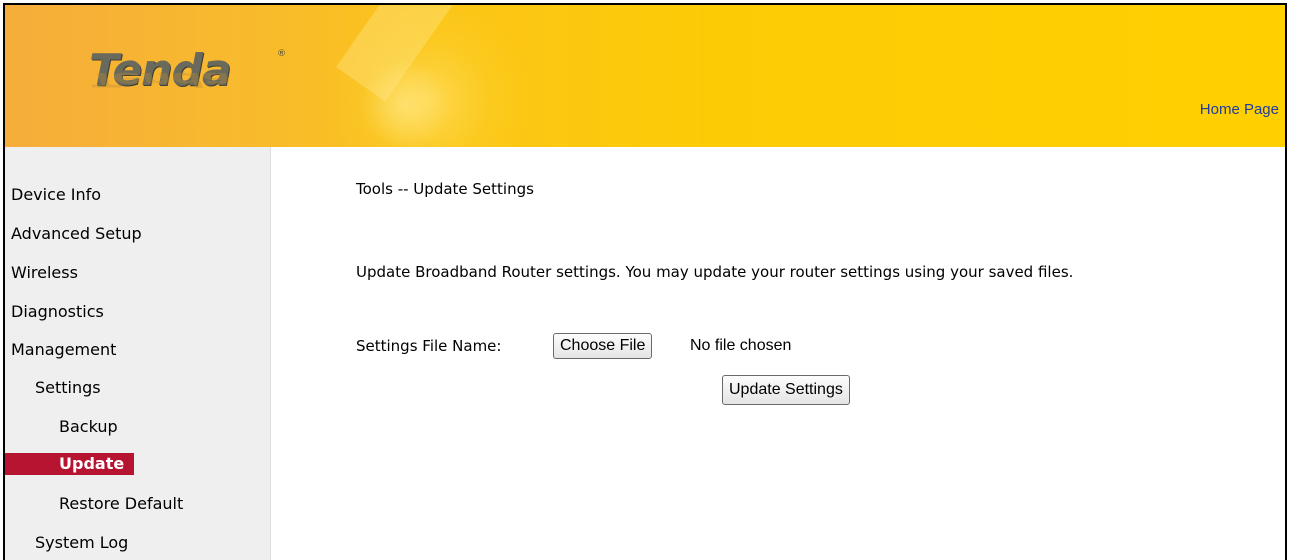 This screenshot has height=560, width=1291. Describe the element at coordinates (786, 390) in the screenshot. I see `update-settings-button: Update Settings` at that location.